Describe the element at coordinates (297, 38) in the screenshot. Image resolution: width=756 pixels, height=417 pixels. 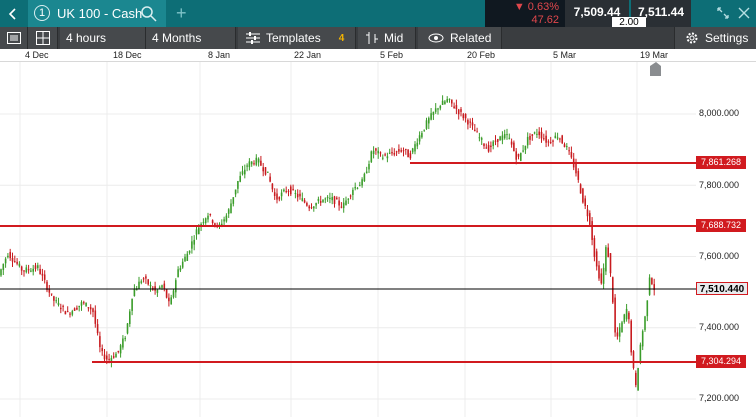
I see `templates-button: Templates 4` at that location.